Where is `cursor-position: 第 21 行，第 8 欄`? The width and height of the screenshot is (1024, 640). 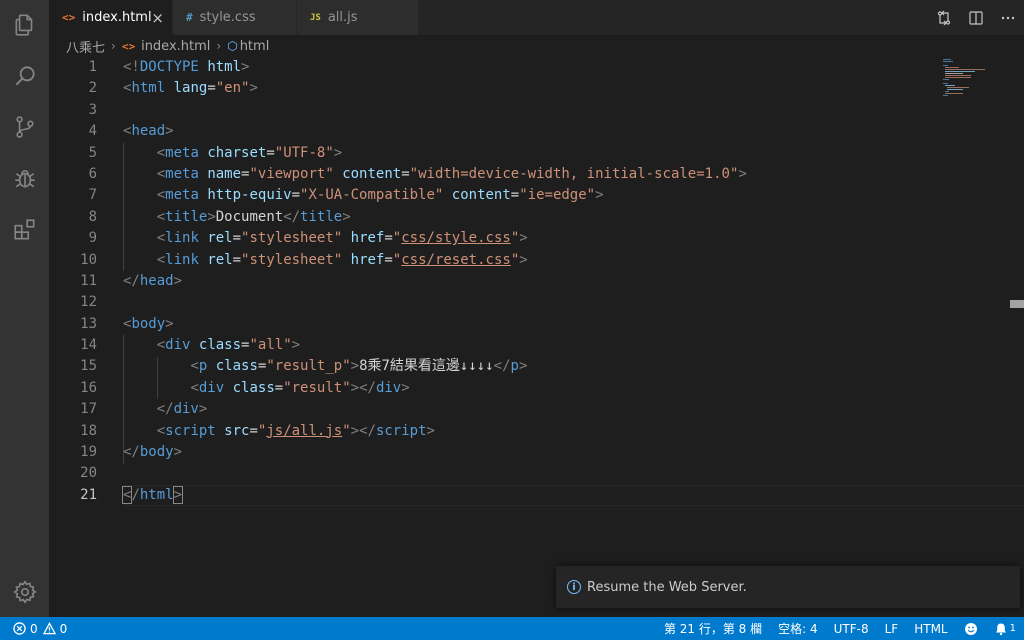
cursor-position: 第 21 行，第 8 欄 is located at coordinates (713, 628).